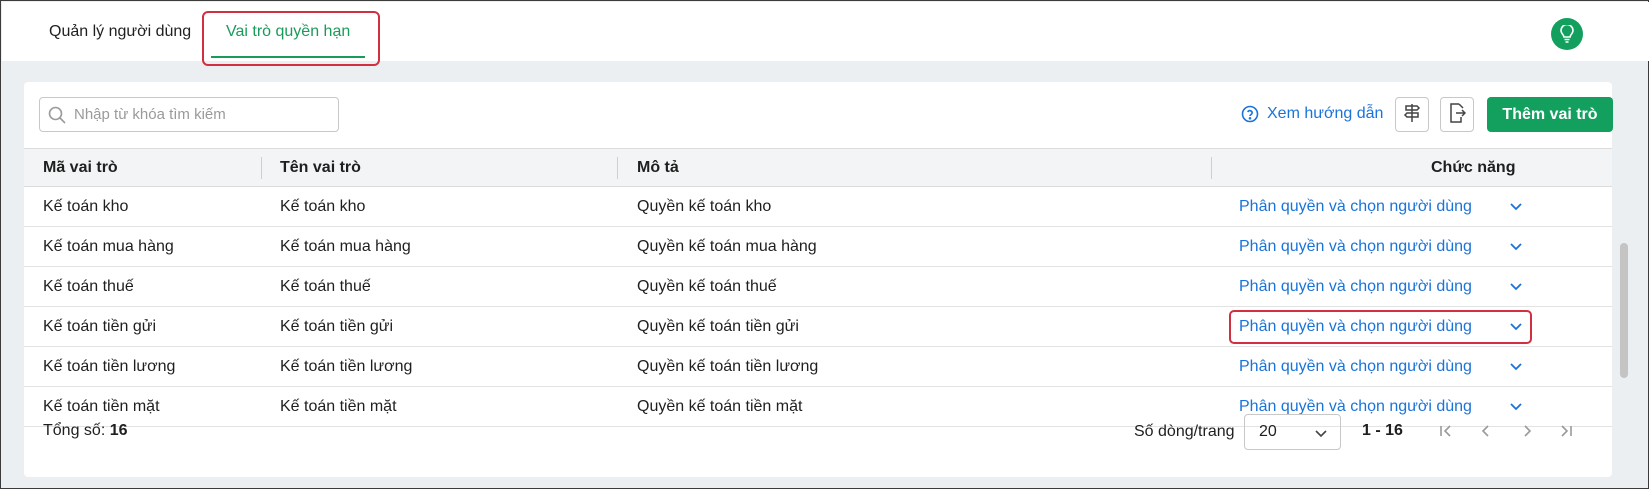 The height and width of the screenshot is (489, 1649). What do you see at coordinates (704, 206) in the screenshot?
I see `cell-description: Quyền kế toán kho` at bounding box center [704, 206].